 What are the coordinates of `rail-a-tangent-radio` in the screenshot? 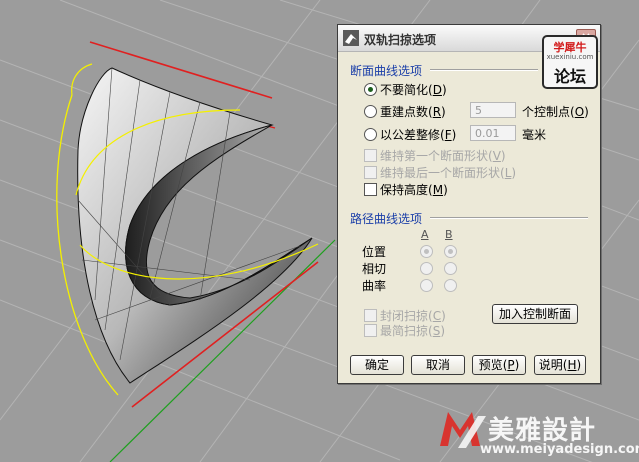 It's located at (426, 268).